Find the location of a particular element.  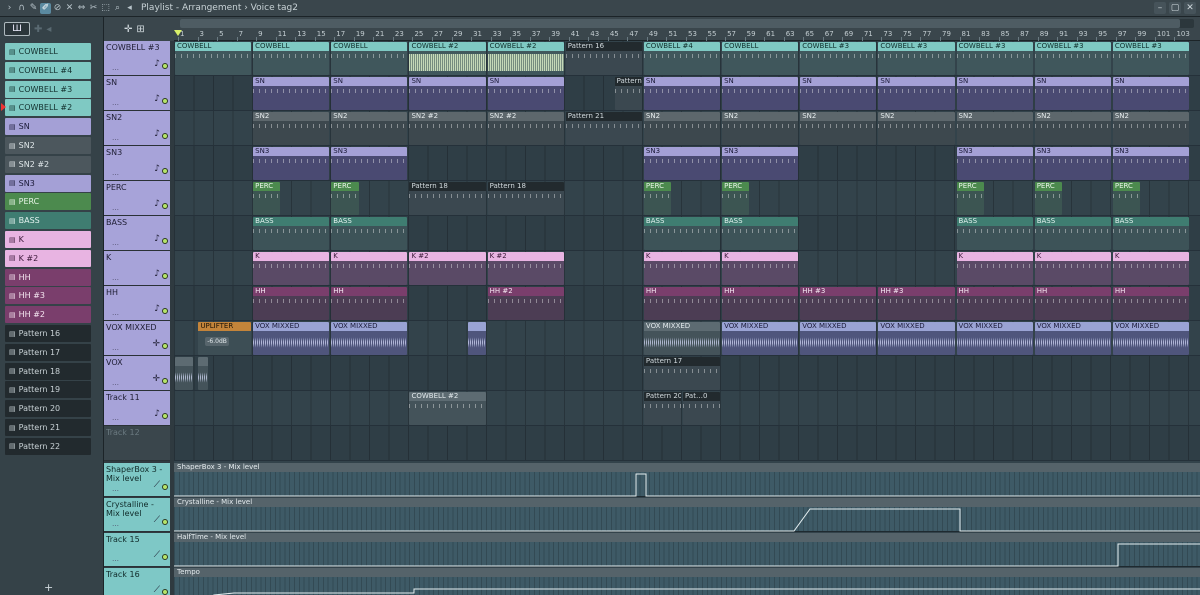

options-arrow-icon: › is located at coordinates (9, 8).